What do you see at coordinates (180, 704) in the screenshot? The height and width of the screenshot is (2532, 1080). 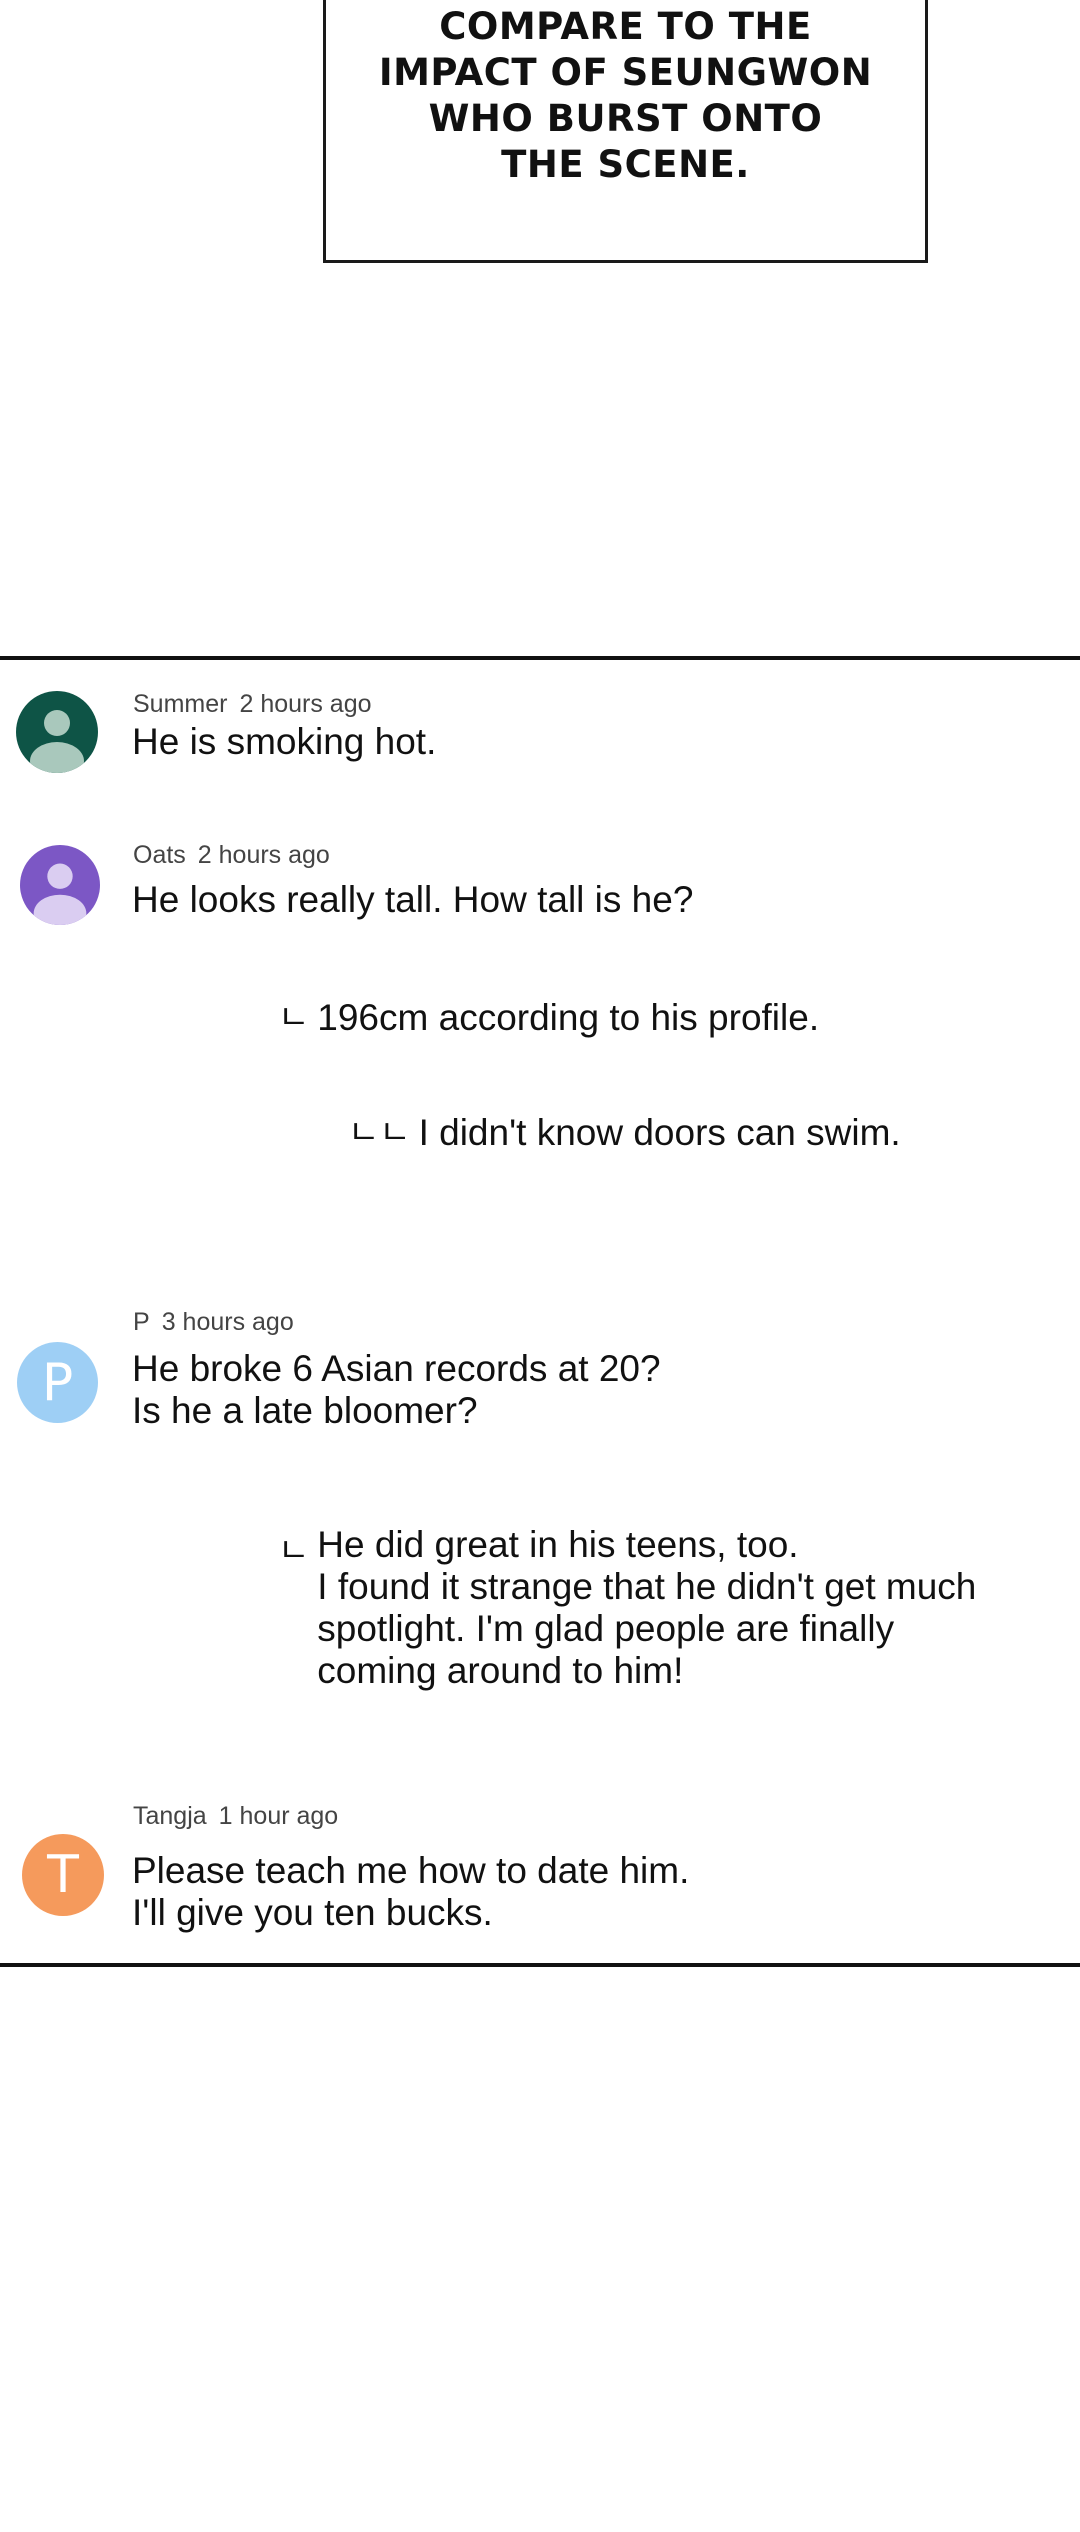 I see `comment-username: Summer` at bounding box center [180, 704].